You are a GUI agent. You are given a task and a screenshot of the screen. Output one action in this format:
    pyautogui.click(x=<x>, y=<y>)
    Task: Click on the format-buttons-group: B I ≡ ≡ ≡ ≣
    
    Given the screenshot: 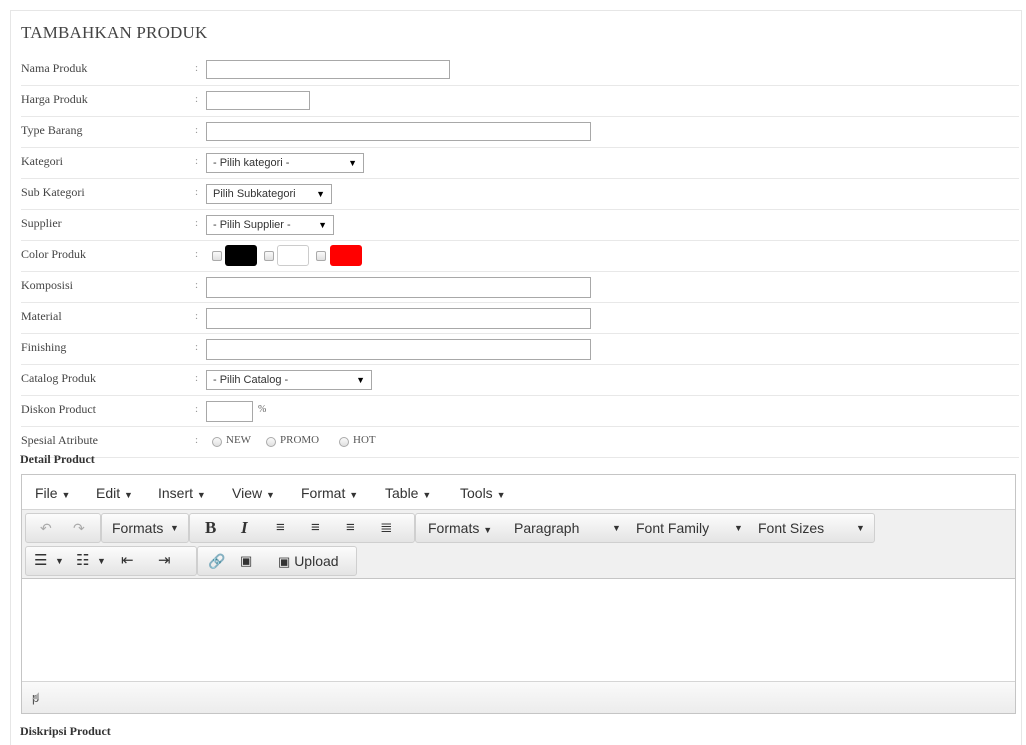 What is the action you would take?
    pyautogui.click(x=302, y=528)
    